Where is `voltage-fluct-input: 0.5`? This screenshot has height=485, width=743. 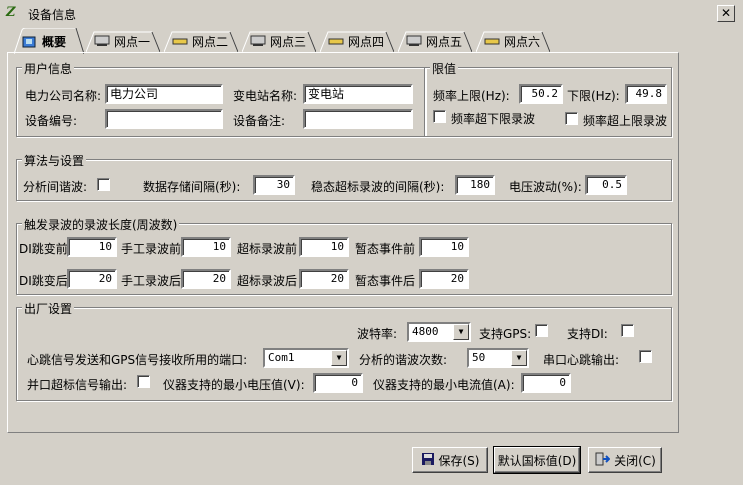
voltage-fluct-input: 0.5 is located at coordinates (606, 185).